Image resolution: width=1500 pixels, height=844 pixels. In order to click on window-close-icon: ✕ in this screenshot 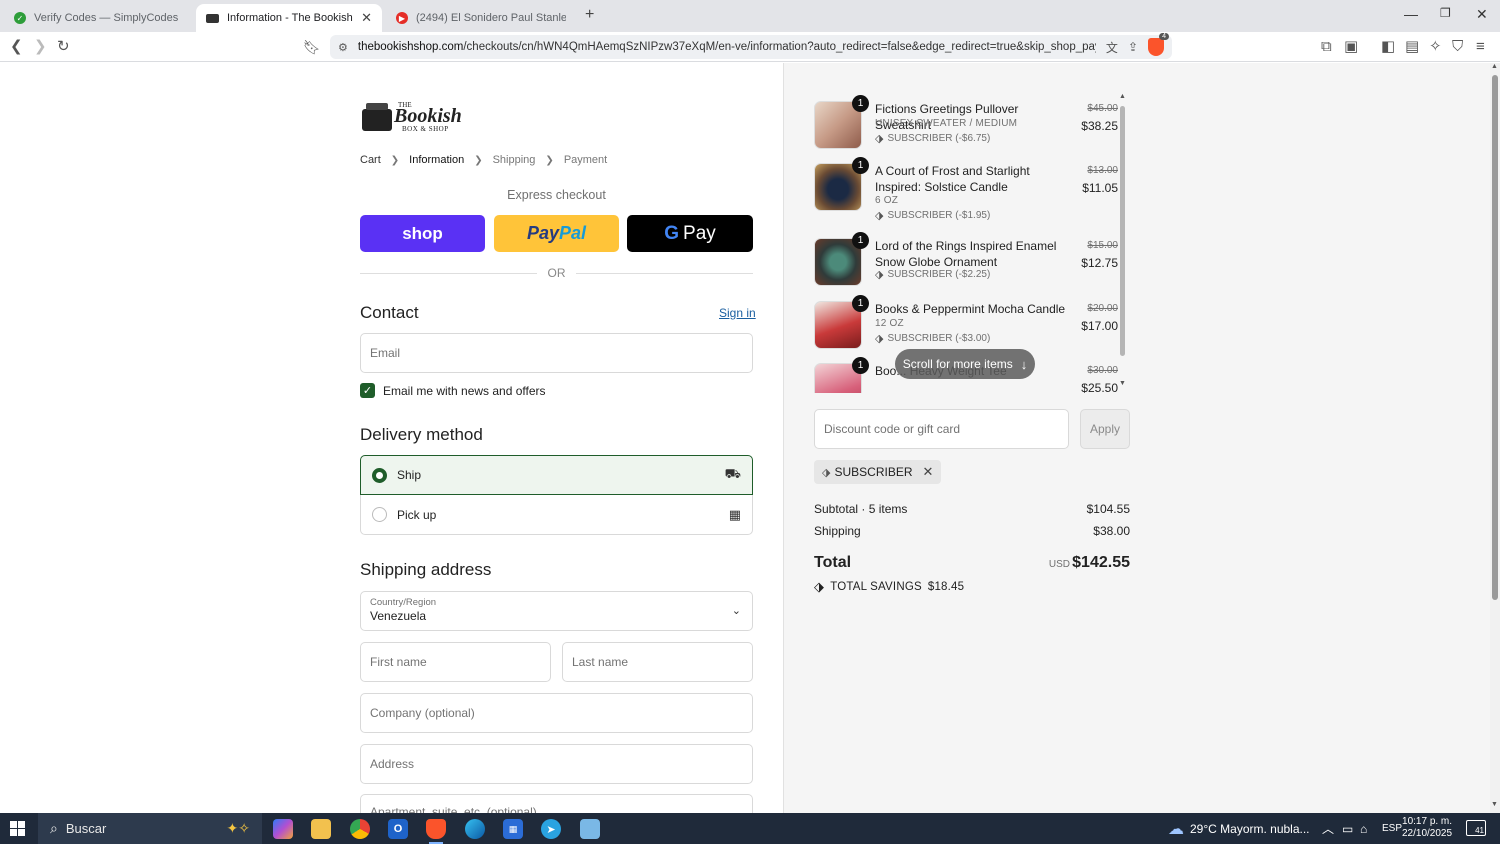, I will do `click(1482, 14)`.